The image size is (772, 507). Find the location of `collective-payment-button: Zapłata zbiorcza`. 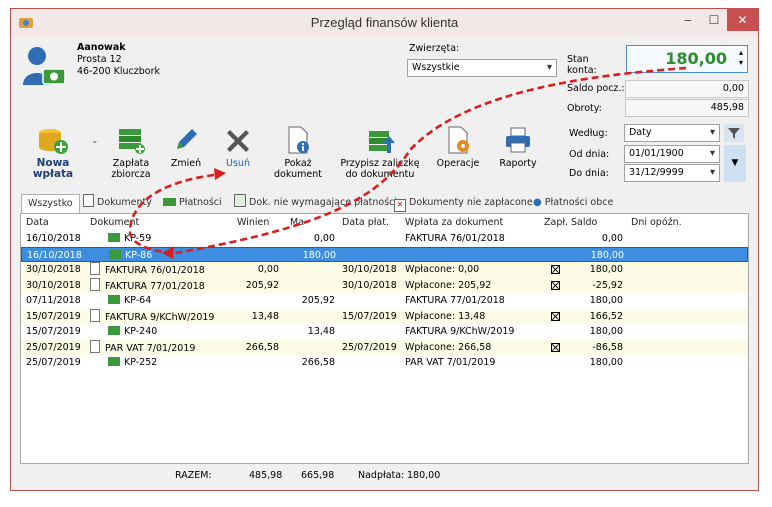

collective-payment-button: Zapłata zbiorcza is located at coordinates (131, 152).